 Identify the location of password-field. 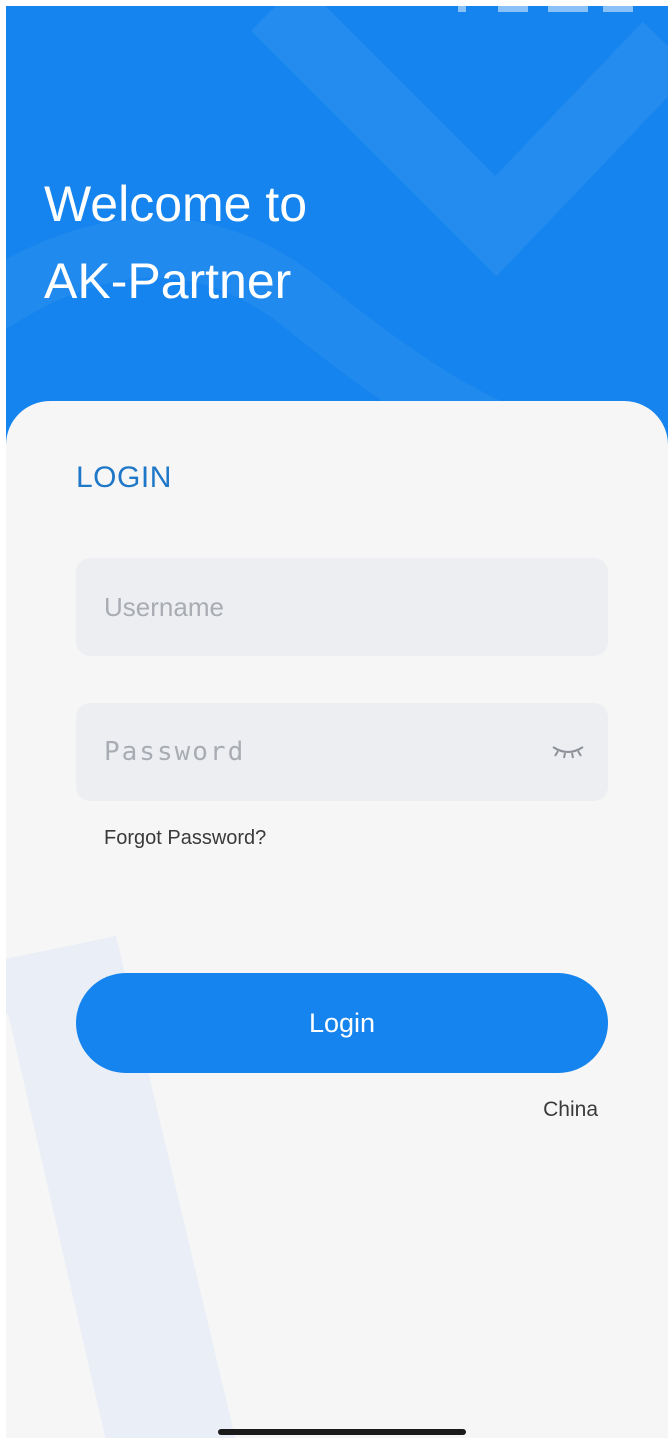
(342, 752).